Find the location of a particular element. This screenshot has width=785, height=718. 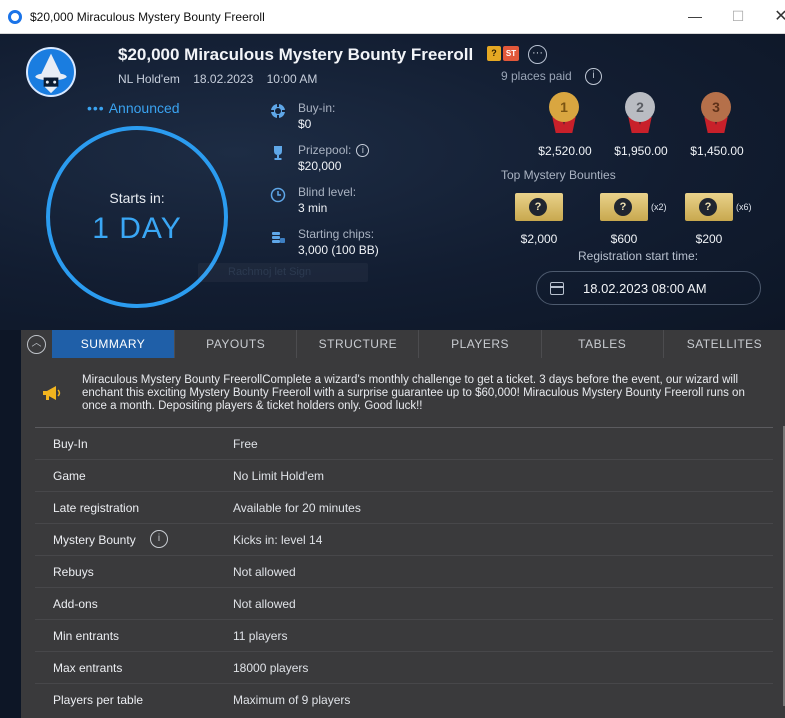

summary-row: Min entrants 11 players is located at coordinates (404, 636).